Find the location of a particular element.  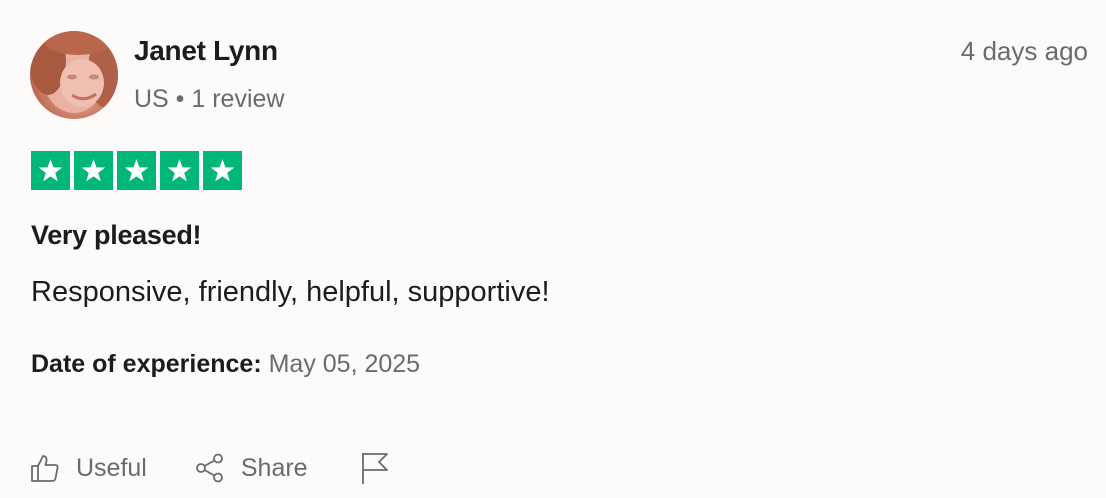

review-date: 4 days ago is located at coordinates (1024, 51).